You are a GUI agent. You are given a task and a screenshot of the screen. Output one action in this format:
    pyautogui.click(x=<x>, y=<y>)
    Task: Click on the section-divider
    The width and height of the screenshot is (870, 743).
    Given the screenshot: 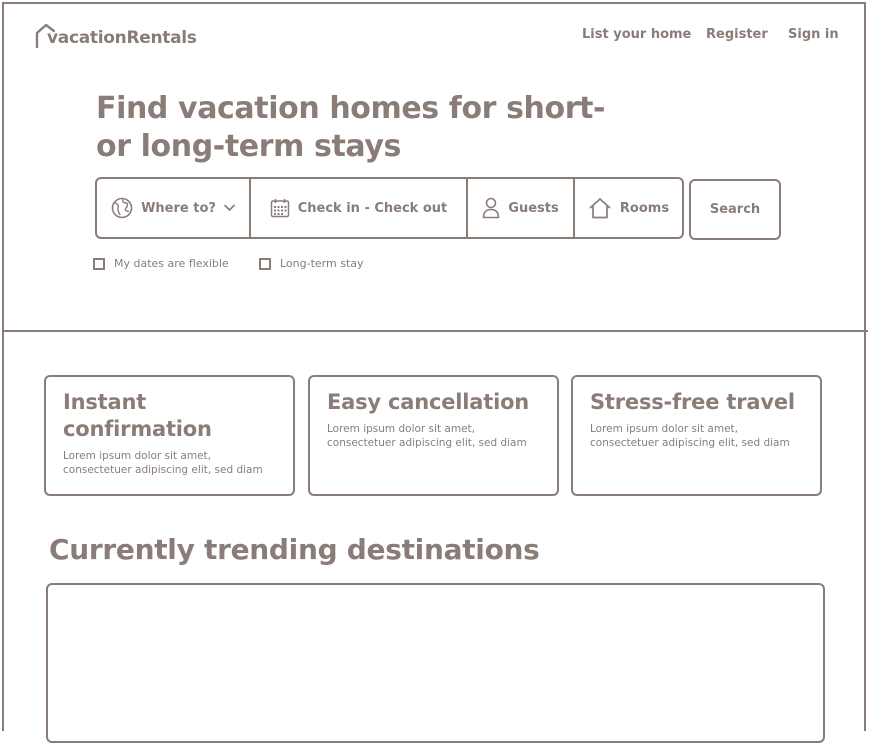 What is the action you would take?
    pyautogui.click(x=436, y=331)
    